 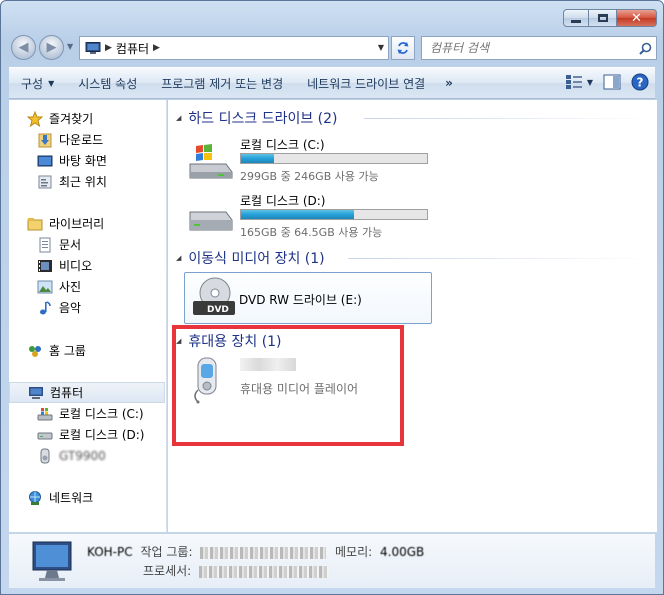 What do you see at coordinates (589, 82) in the screenshot?
I see `view-dropdown-icon: ▼` at bounding box center [589, 82].